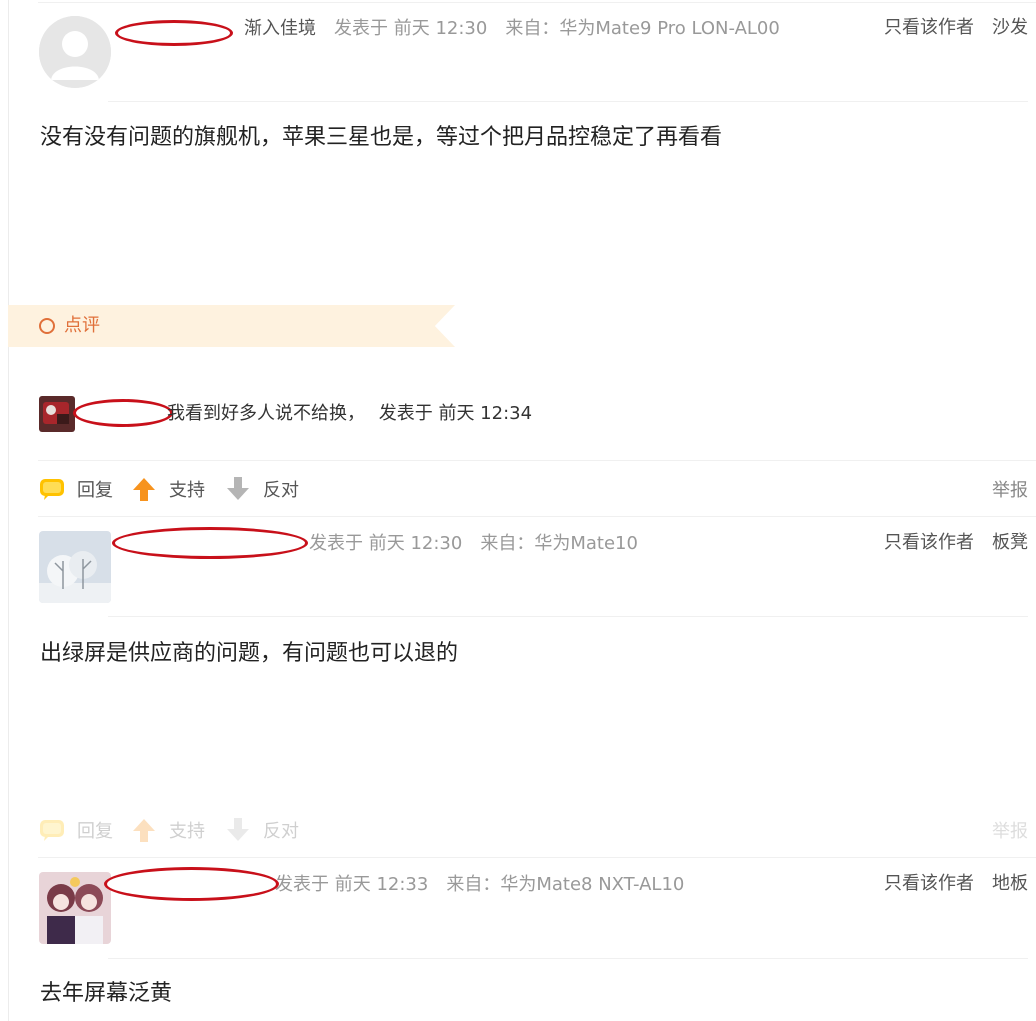 The width and height of the screenshot is (1036, 1021). I want to click on post-content: 出绿屏是供应商的问题，有问题也可以退的, so click(249, 653).